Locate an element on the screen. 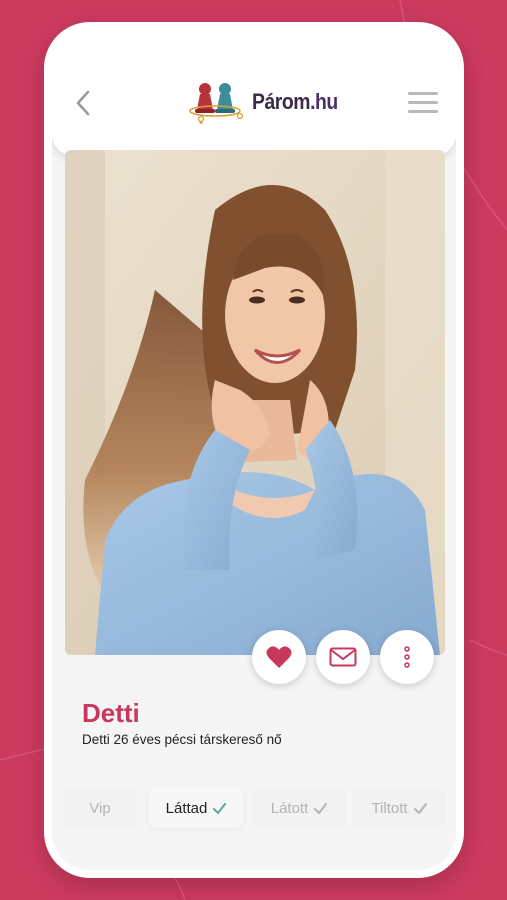  tab-label: Láttad is located at coordinates (186, 808).